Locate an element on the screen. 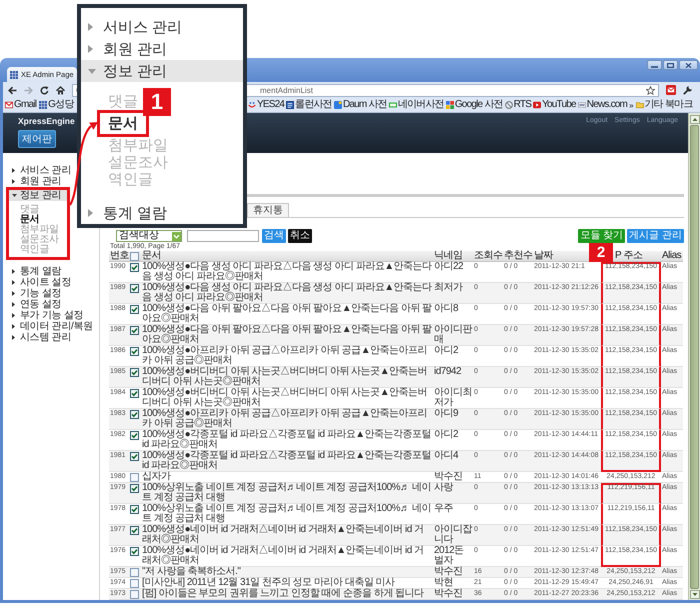  table-cell: 사랑 is located at coordinates (453, 493).